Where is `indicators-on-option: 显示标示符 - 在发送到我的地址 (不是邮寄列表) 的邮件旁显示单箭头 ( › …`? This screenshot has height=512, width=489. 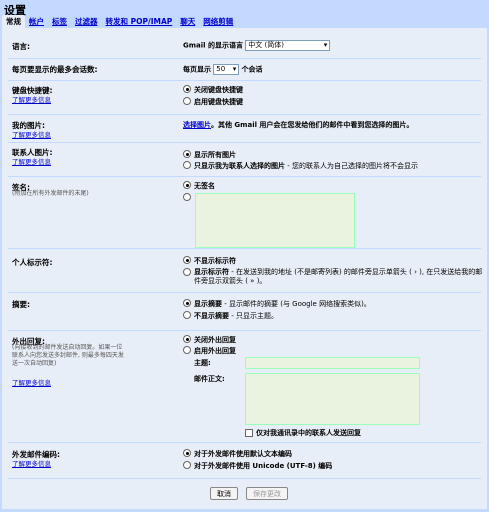 indicators-on-option: 显示标示符 - 在发送到我的地址 (不是邮寄列表) 的邮件旁显示单箭头 ( › … is located at coordinates (333, 277).